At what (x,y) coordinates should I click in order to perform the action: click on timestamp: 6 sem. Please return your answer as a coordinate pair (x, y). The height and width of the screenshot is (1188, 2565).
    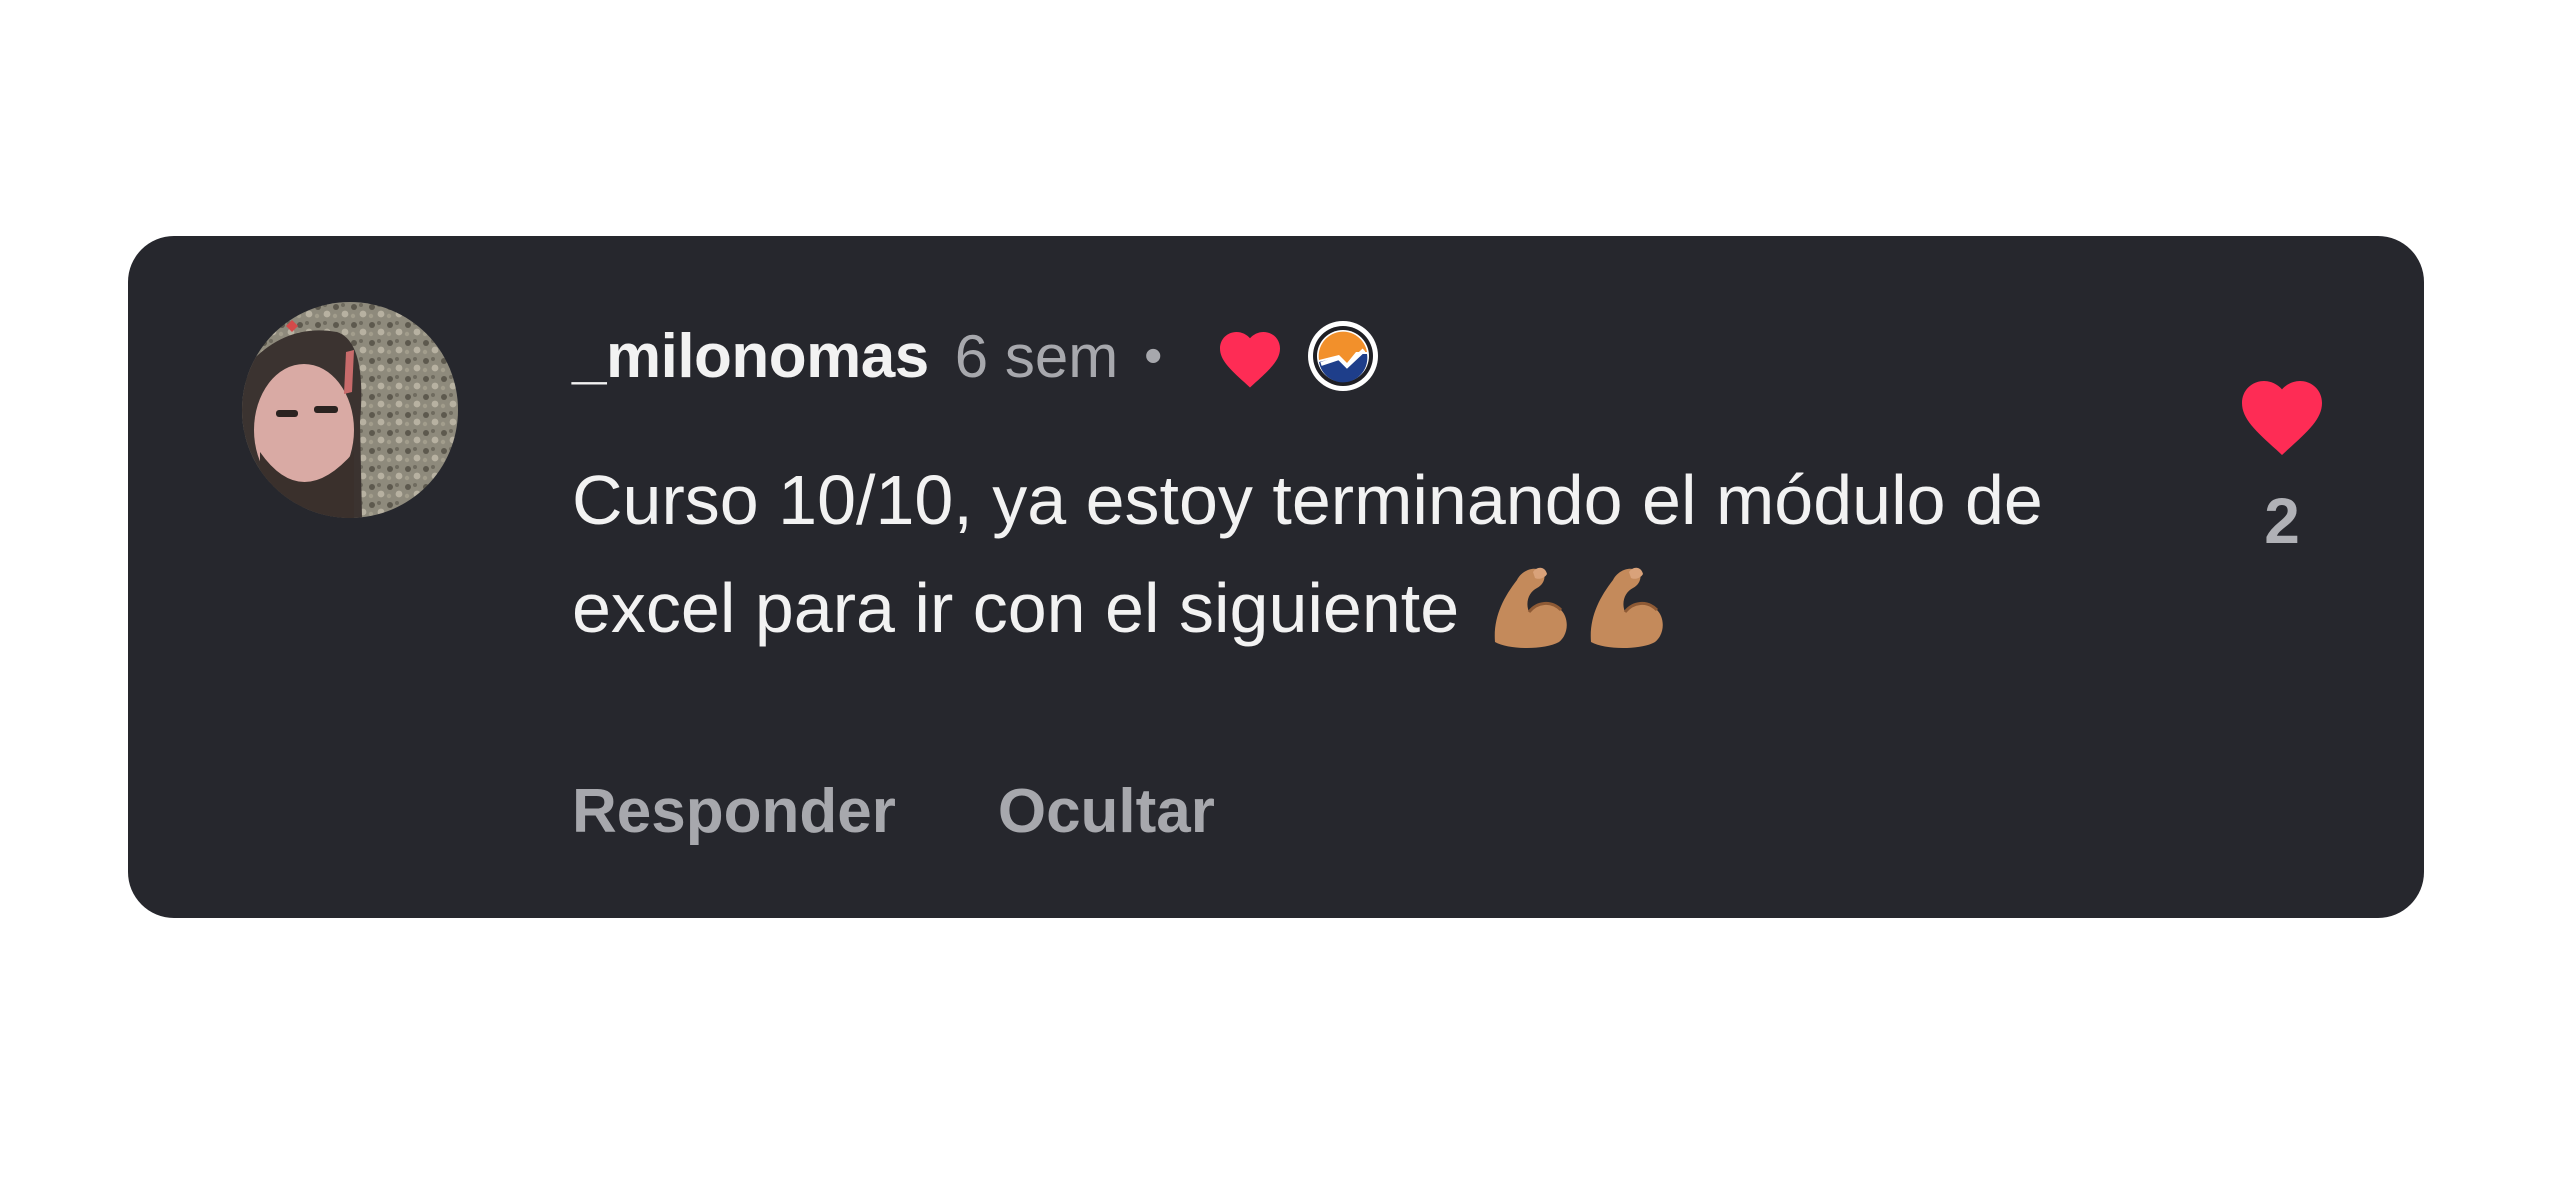
    Looking at the image, I should click on (1036, 356).